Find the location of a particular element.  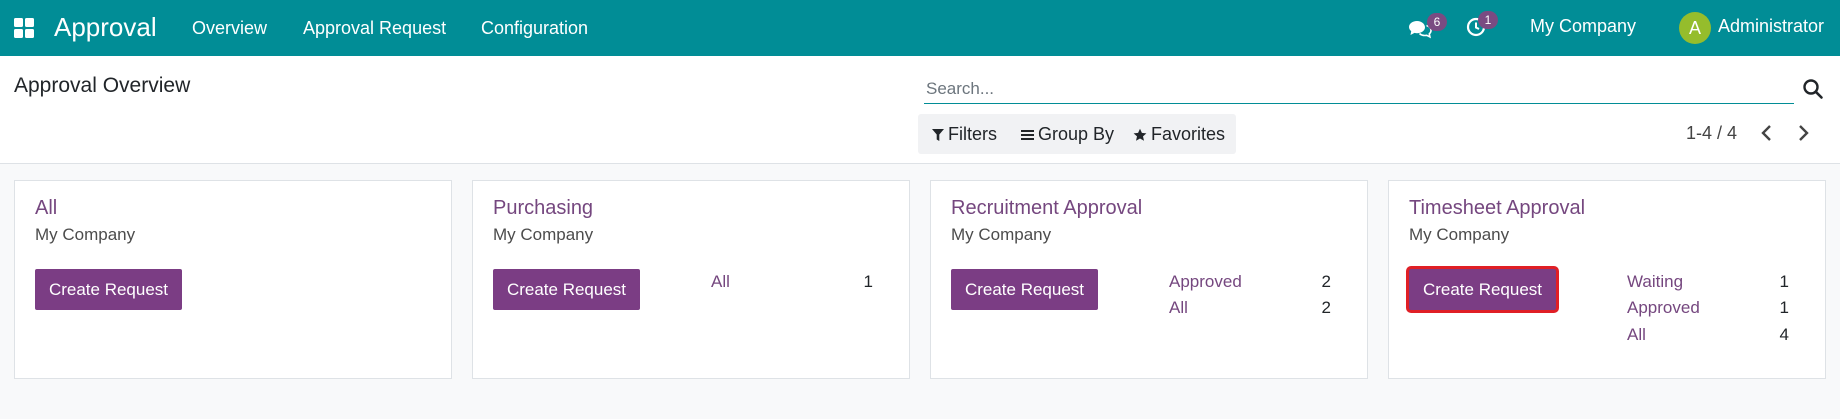

stat-count-approved: 1 is located at coordinates (1784, 307).